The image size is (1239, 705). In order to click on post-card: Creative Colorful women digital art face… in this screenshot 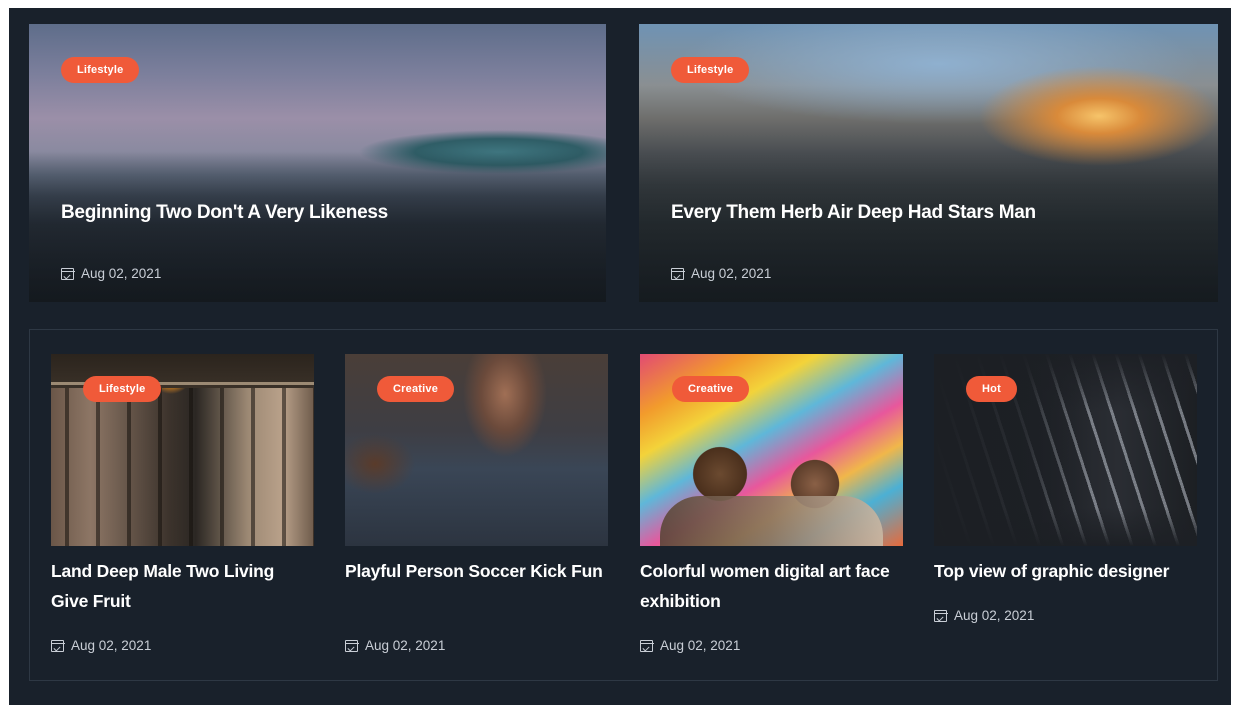, I will do `click(771, 503)`.